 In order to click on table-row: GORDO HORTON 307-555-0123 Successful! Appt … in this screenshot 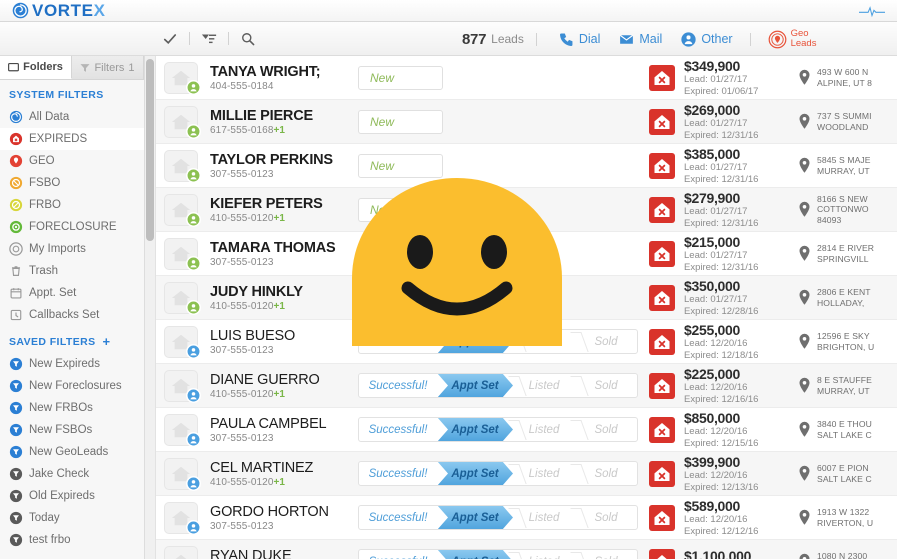, I will do `click(526, 518)`.